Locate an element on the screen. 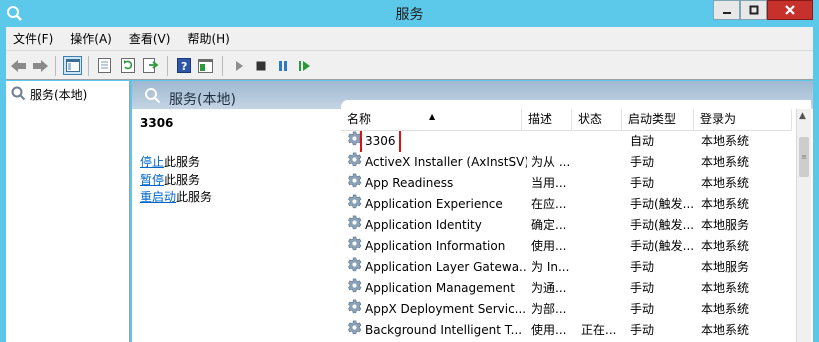 This screenshot has height=342, width=819. list-header: 名称 ▲ 描述 状态 启动类型 登录为 is located at coordinates (566, 120).